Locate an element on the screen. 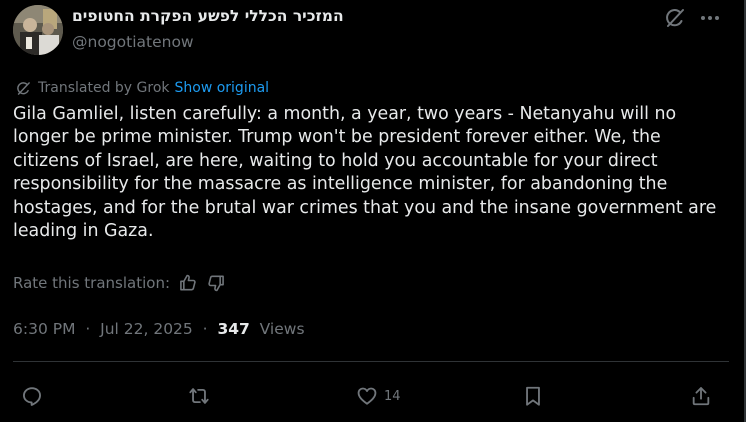 This screenshot has width=746, height=422. author-handle: @nogotiatenow is located at coordinates (133, 42).